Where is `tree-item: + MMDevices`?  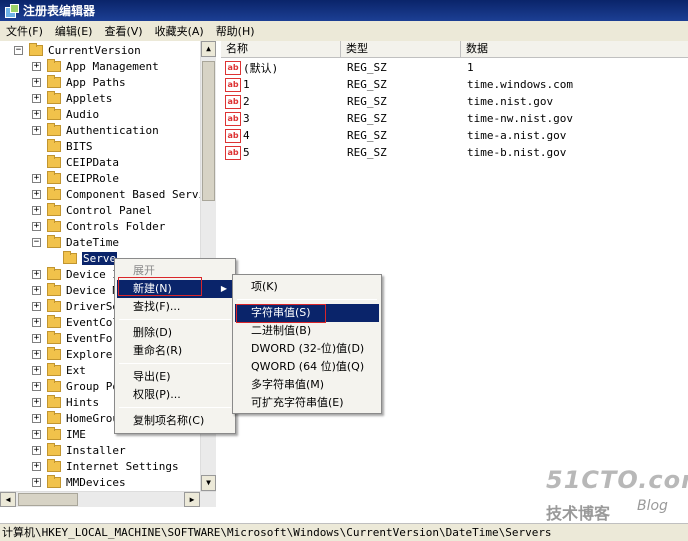
tree-item: + MMDevices is located at coordinates (79, 482).